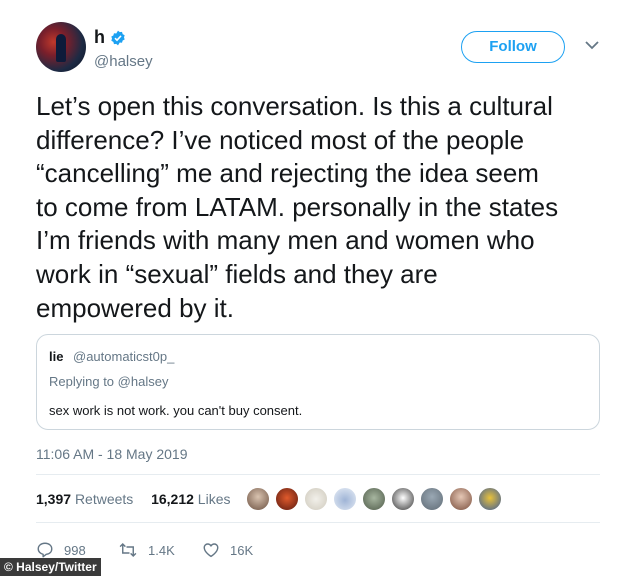 This screenshot has height=576, width=634. What do you see at coordinates (53, 499) in the screenshot?
I see `retweets-count: 1,397` at bounding box center [53, 499].